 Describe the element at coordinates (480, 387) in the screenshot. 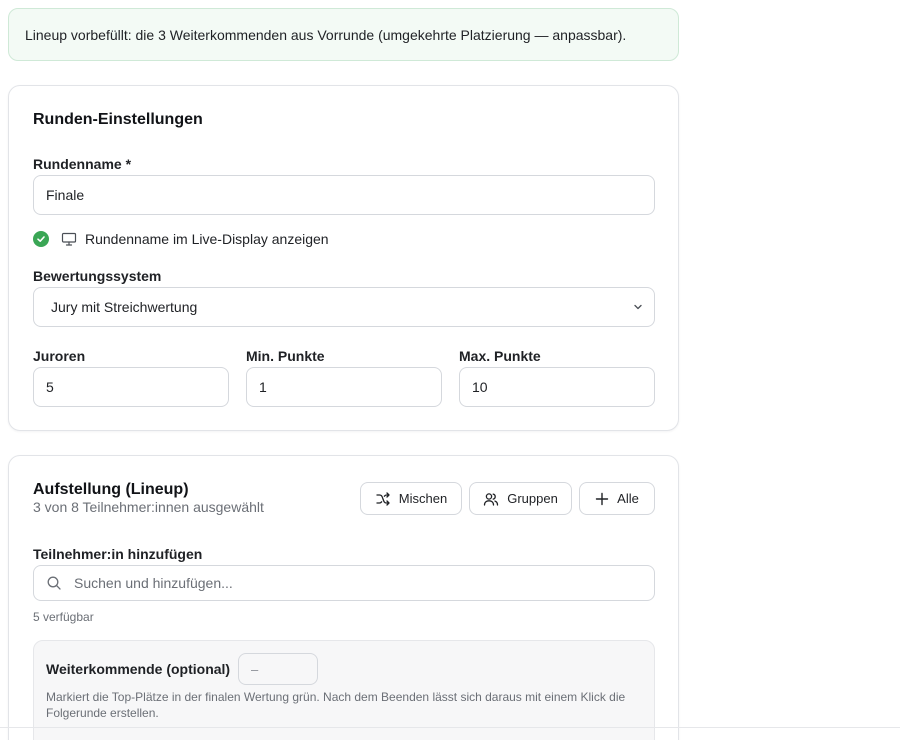

I see `max-points-value: 10` at that location.